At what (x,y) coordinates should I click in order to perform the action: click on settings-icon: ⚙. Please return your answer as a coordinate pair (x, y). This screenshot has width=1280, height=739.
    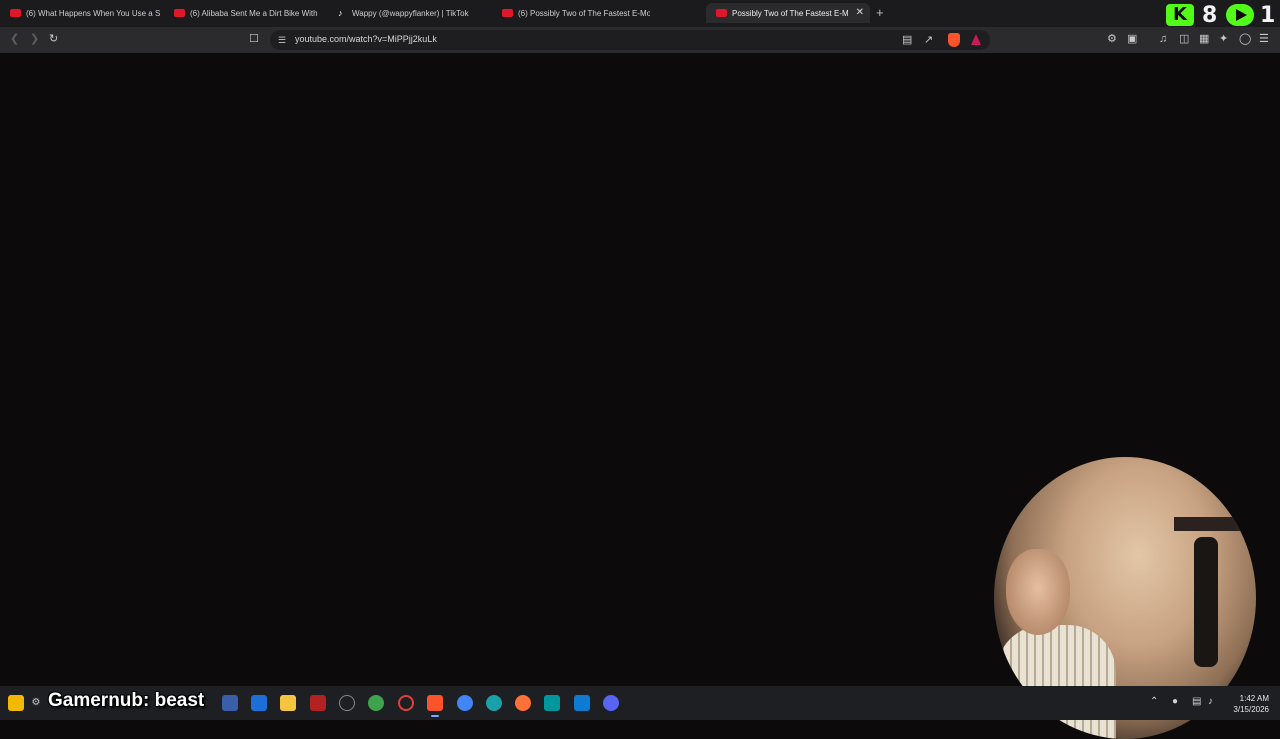
    Looking at the image, I should click on (36, 703).